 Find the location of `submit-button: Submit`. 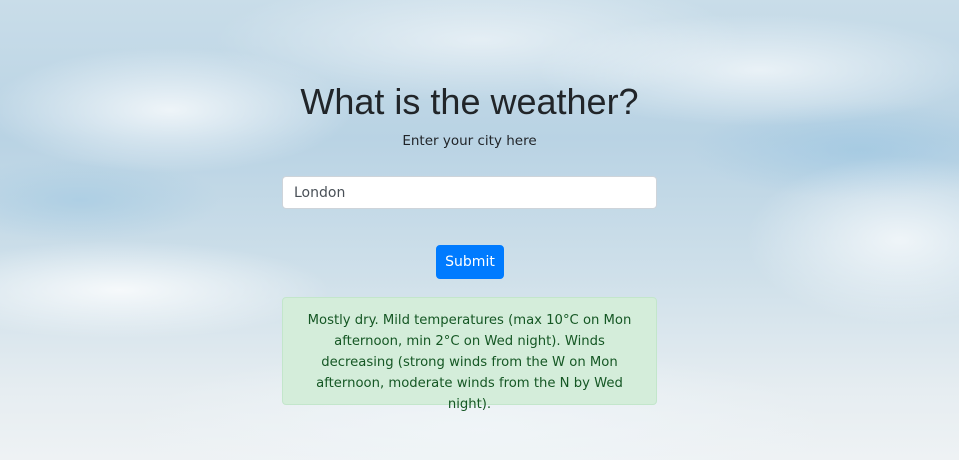

submit-button: Submit is located at coordinates (470, 262).